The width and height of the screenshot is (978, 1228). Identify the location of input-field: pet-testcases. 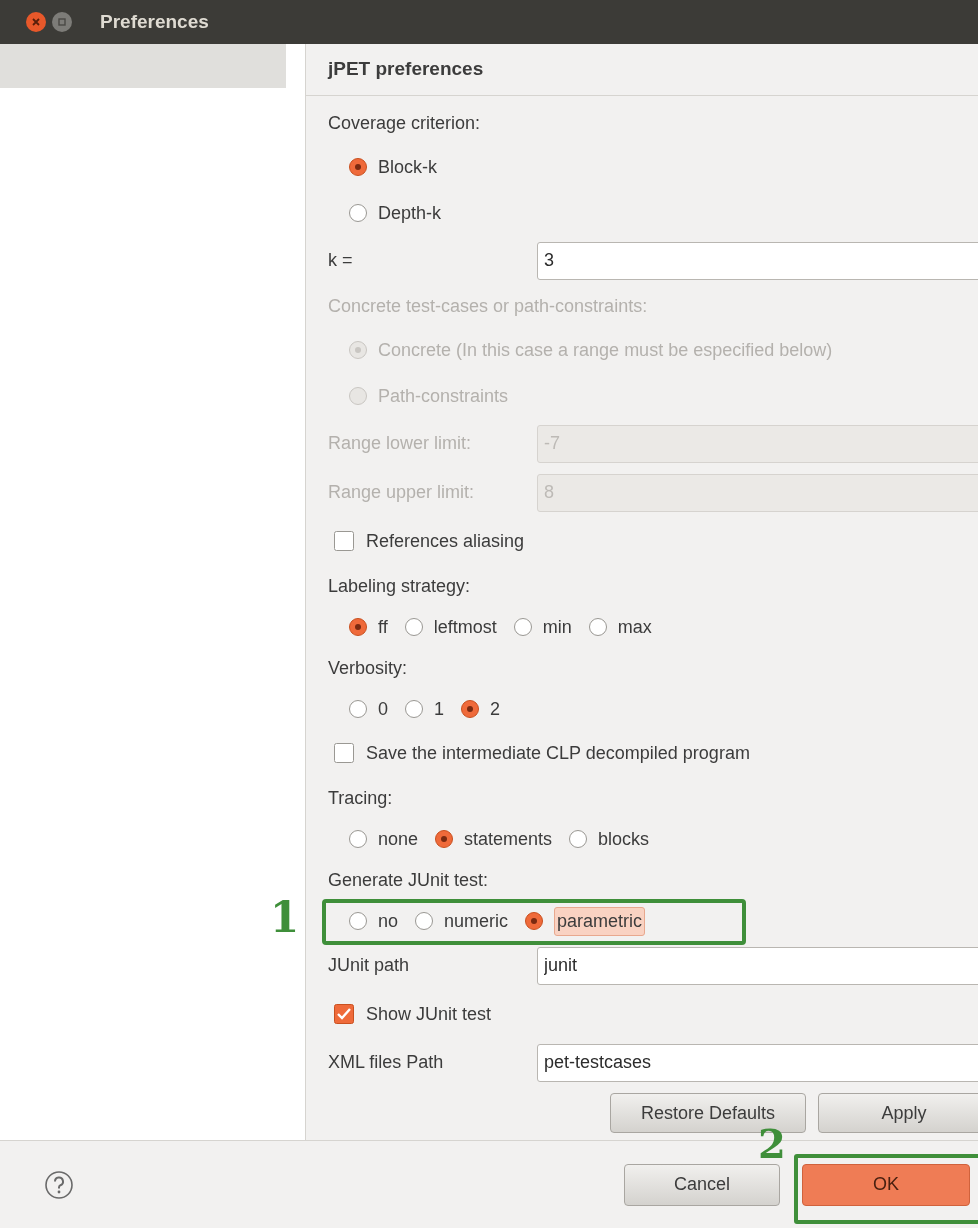
(757, 1062).